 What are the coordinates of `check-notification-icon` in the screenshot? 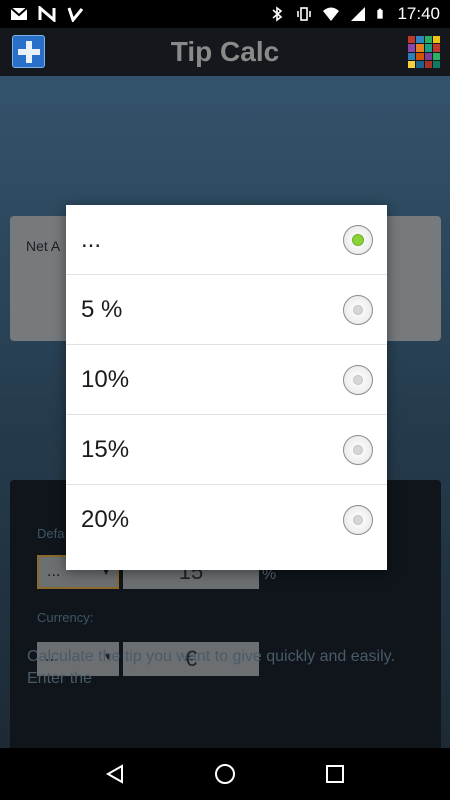 It's located at (75, 14).